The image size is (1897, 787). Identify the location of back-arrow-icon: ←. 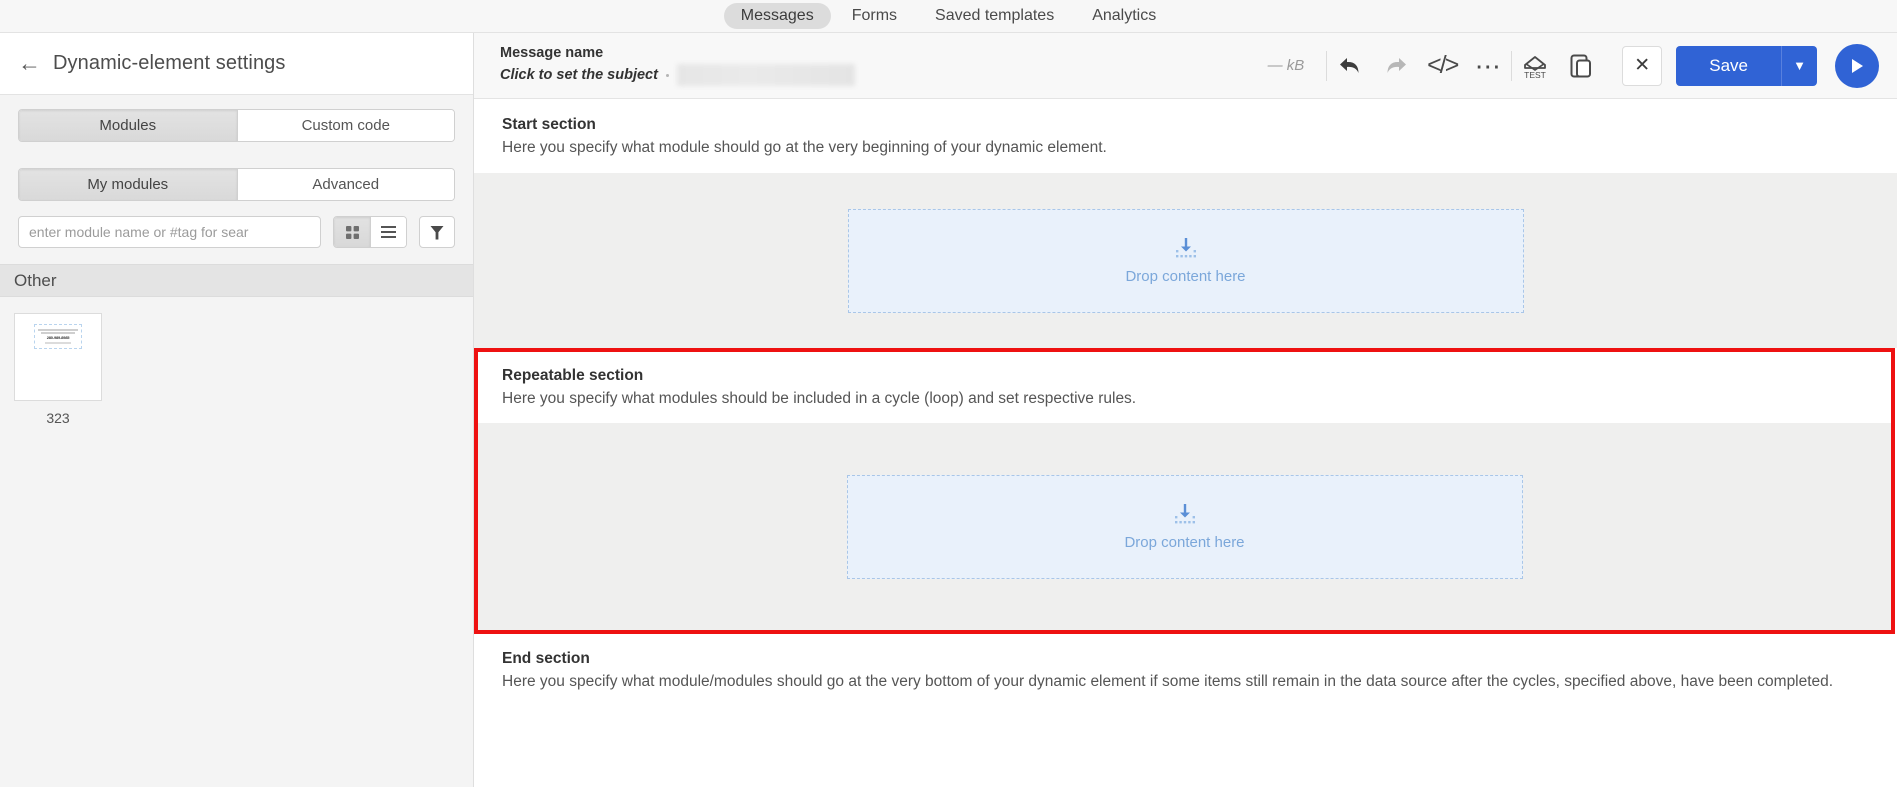
(29, 63).